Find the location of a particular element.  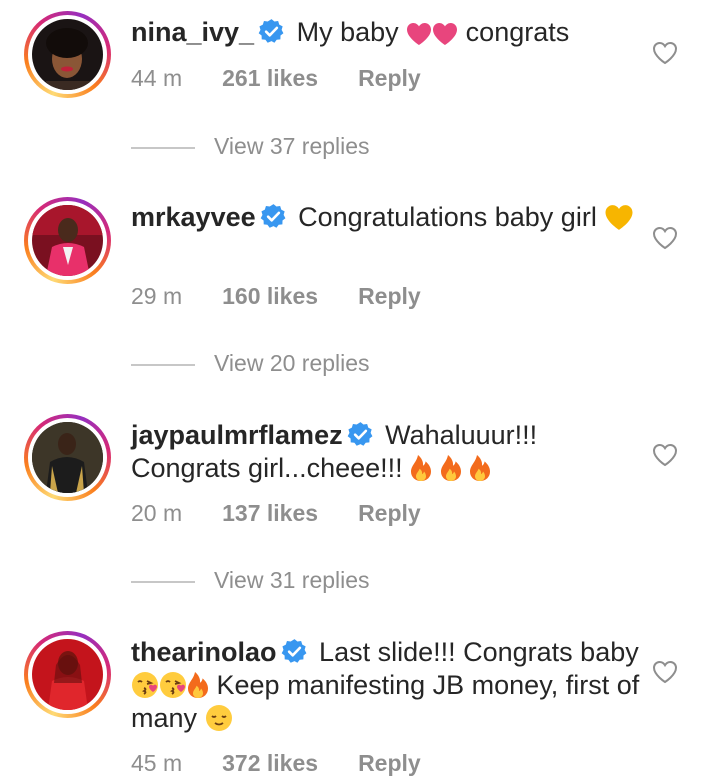

relieved-face-emoji is located at coordinates (219, 718).